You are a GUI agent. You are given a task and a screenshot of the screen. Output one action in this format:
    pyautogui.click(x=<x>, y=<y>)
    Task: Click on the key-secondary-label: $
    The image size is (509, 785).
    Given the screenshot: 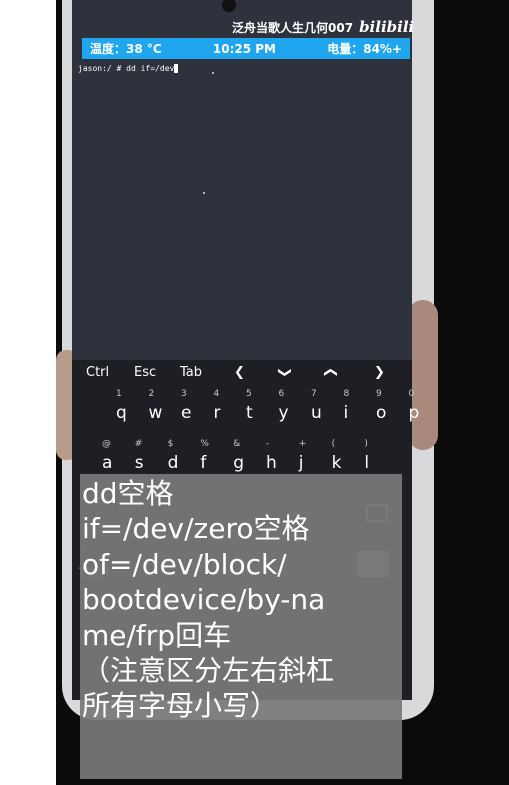 What is the action you would take?
    pyautogui.click(x=170, y=444)
    